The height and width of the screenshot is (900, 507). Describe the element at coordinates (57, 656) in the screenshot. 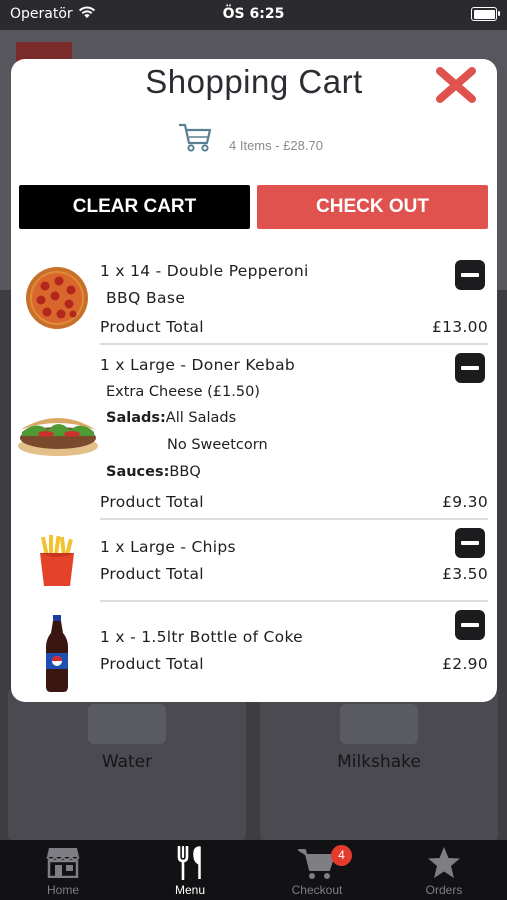

I see `cola-bottle-image` at that location.